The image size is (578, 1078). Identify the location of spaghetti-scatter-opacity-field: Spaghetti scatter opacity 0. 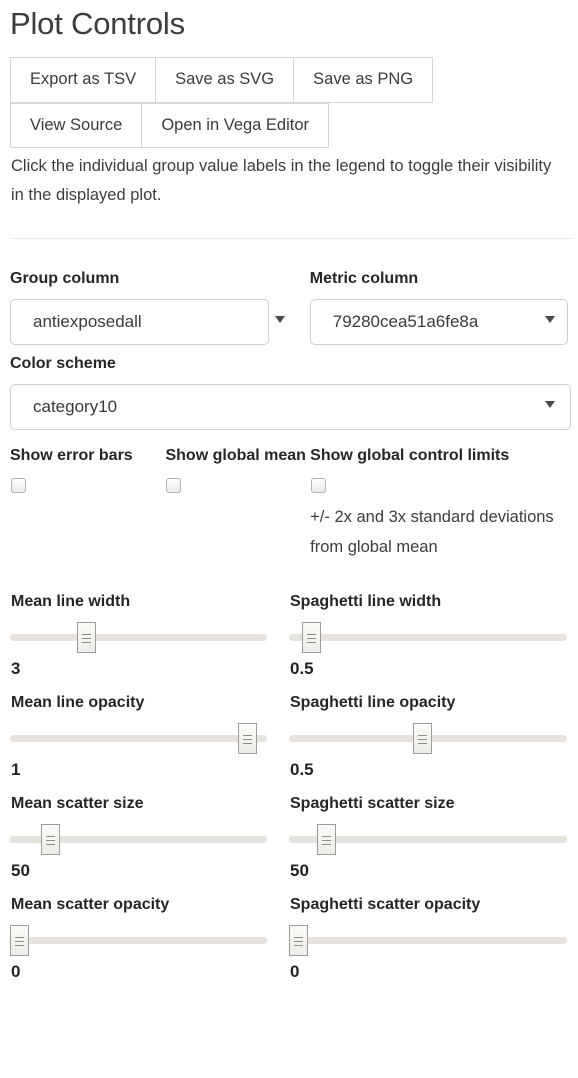
(428, 938).